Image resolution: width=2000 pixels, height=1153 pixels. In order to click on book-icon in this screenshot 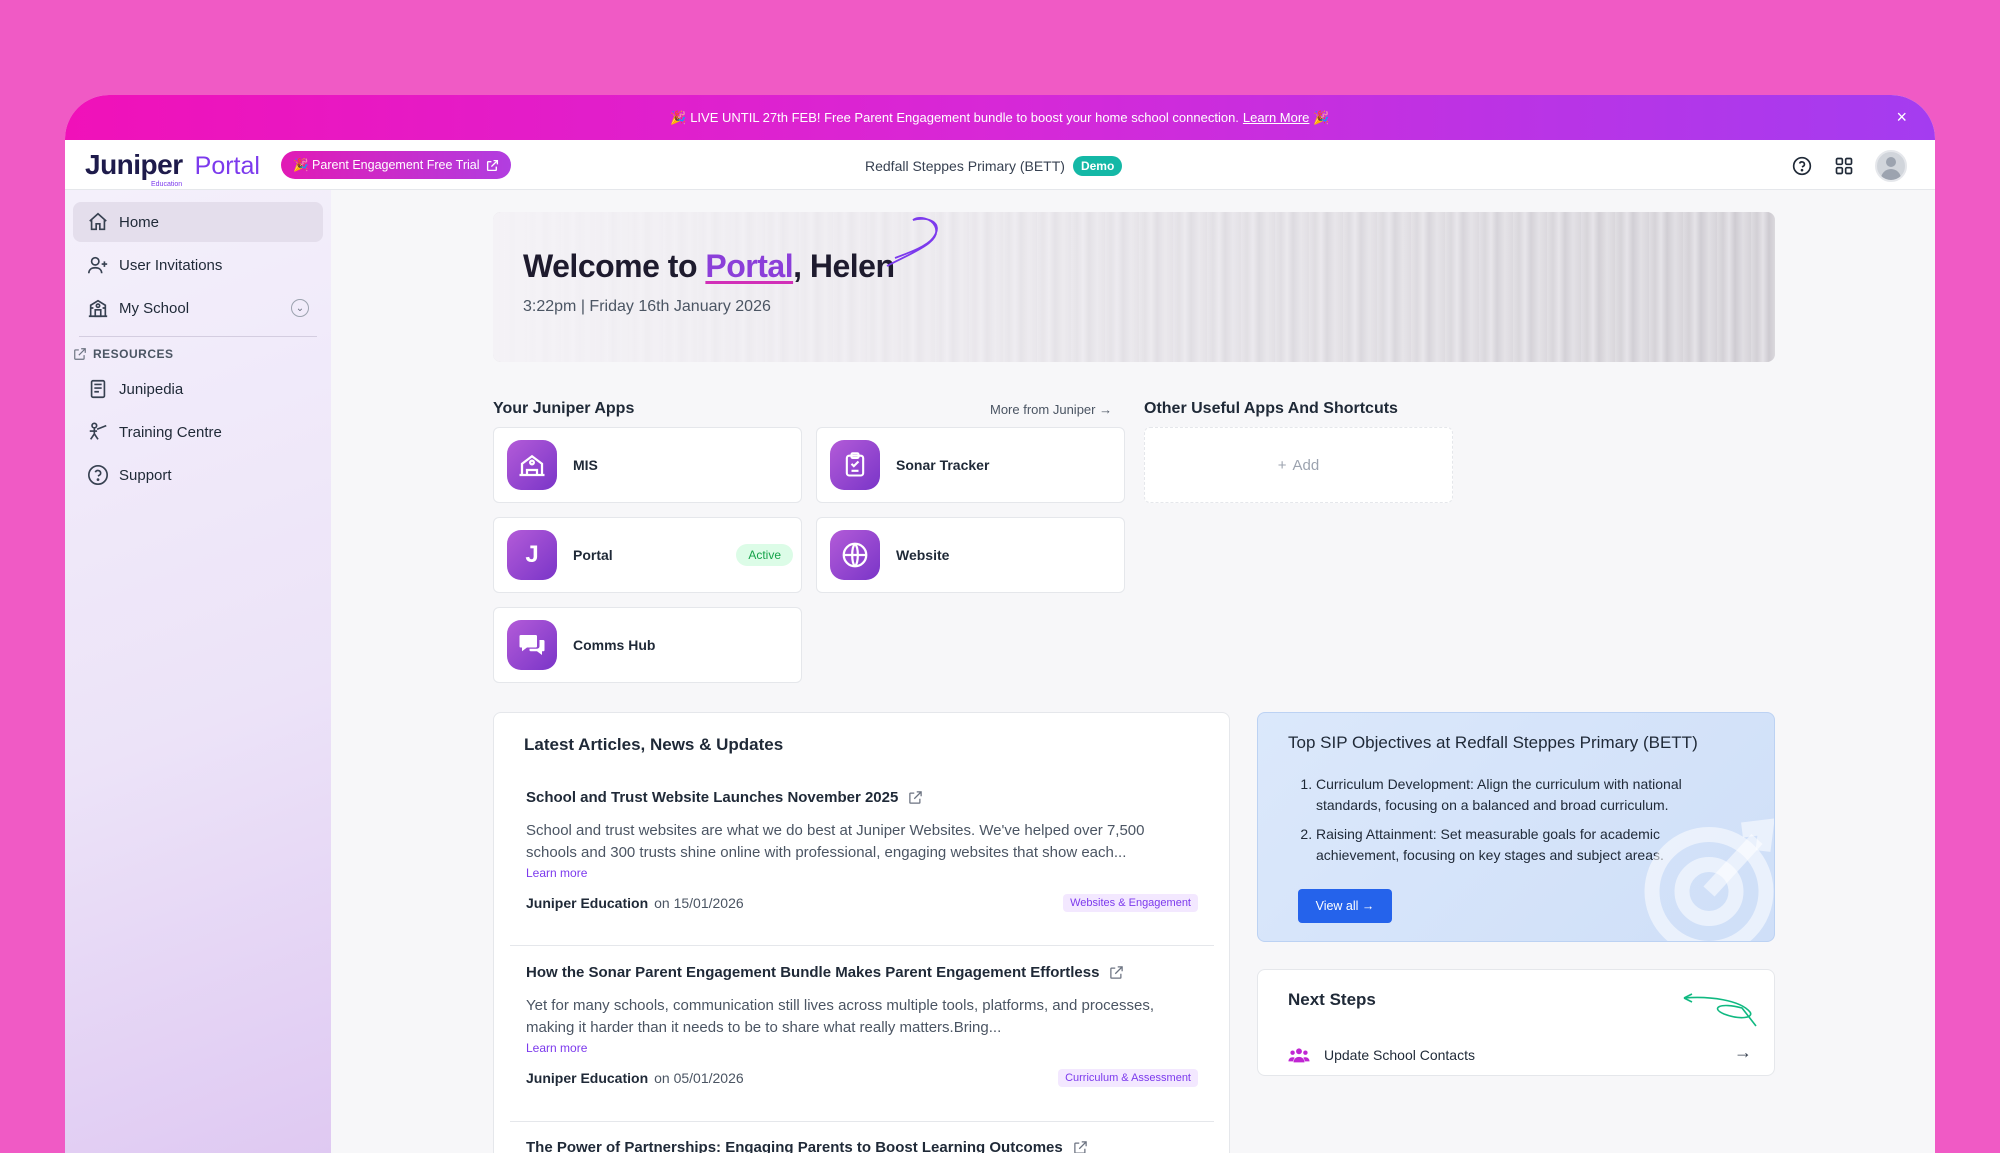, I will do `click(98, 389)`.